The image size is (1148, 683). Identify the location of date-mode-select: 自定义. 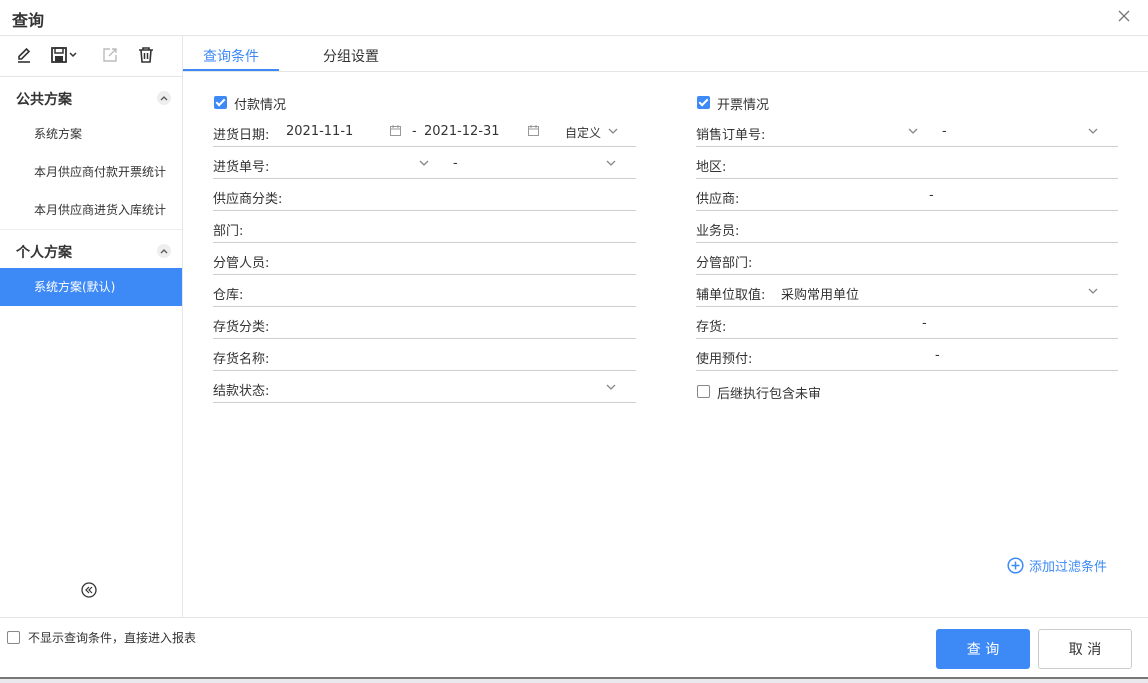
(583, 132).